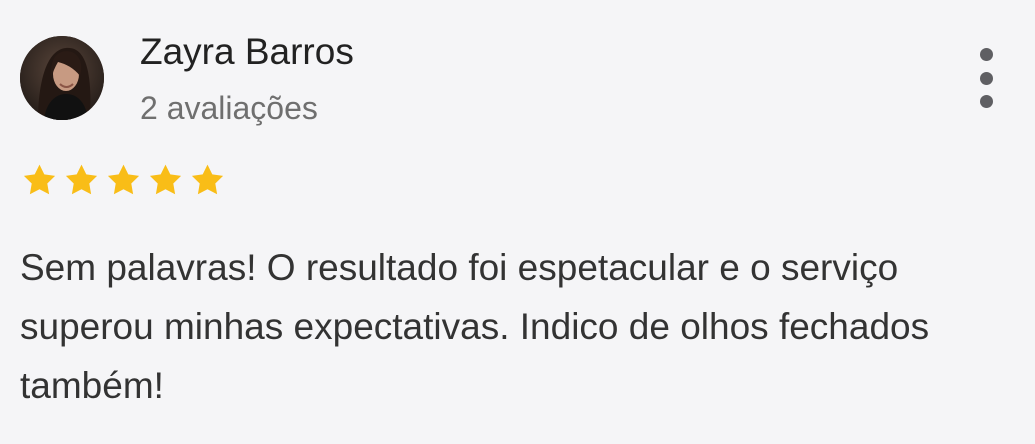 The image size is (1035, 444). I want to click on more-vertical-icon-dot-middle, so click(986, 78).